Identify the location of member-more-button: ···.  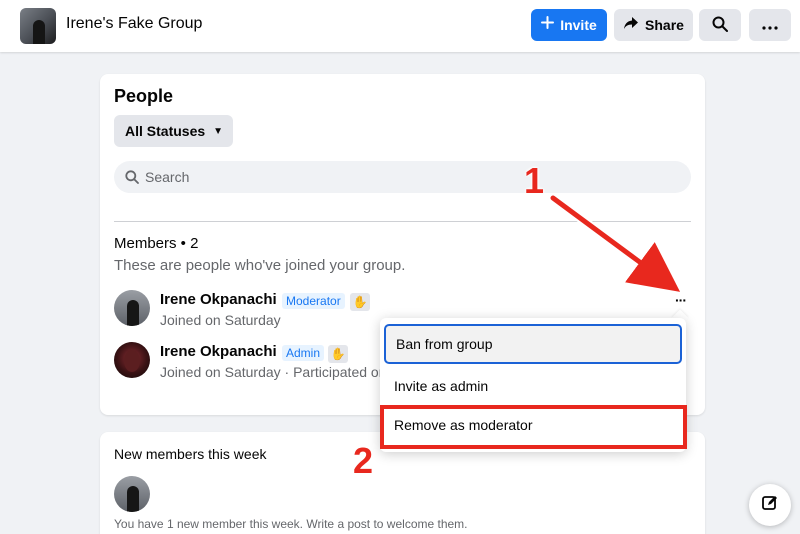
(681, 300).